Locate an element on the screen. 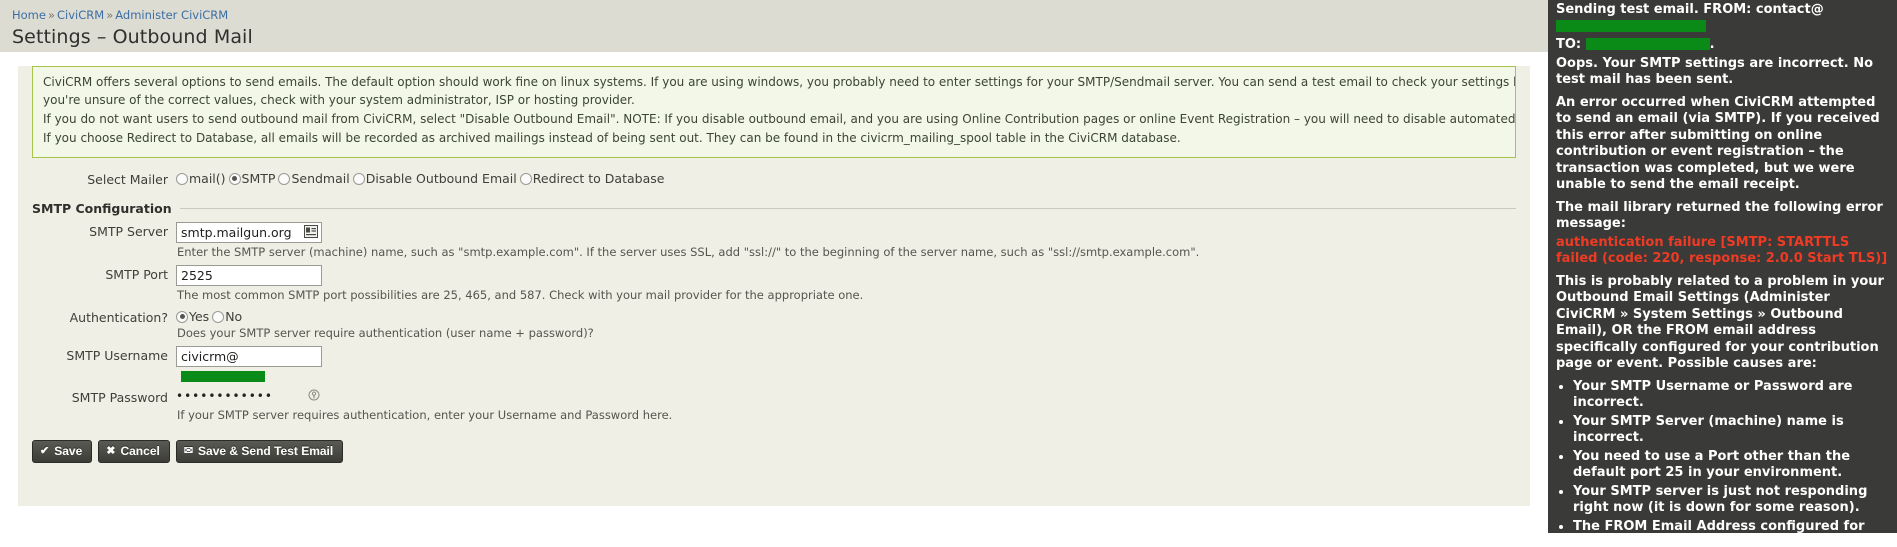 Image resolution: width=1897 pixels, height=547 pixels. radio-option-mail: mail() is located at coordinates (201, 178).